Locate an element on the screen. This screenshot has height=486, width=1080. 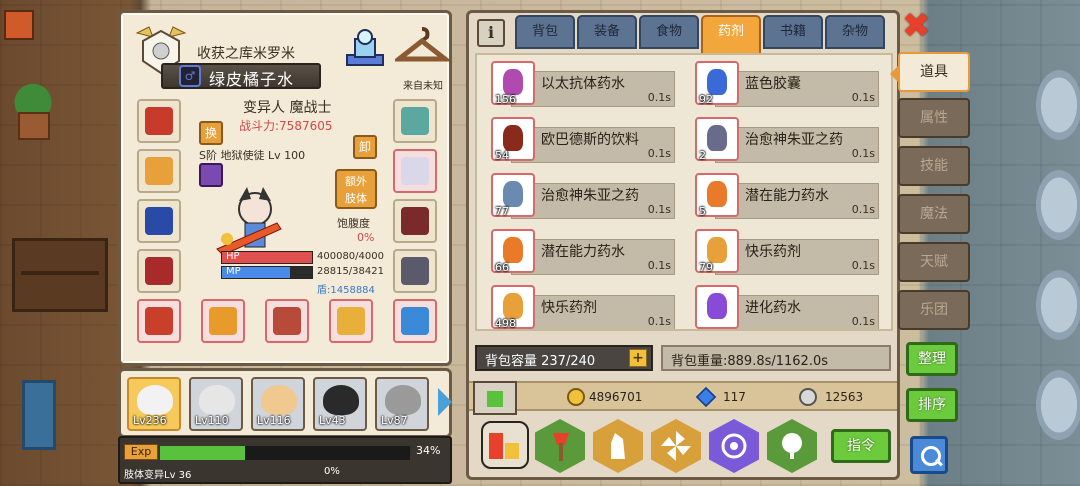
inventory-item: 156 以太抗体药水 0.1s is located at coordinates (584, 85).